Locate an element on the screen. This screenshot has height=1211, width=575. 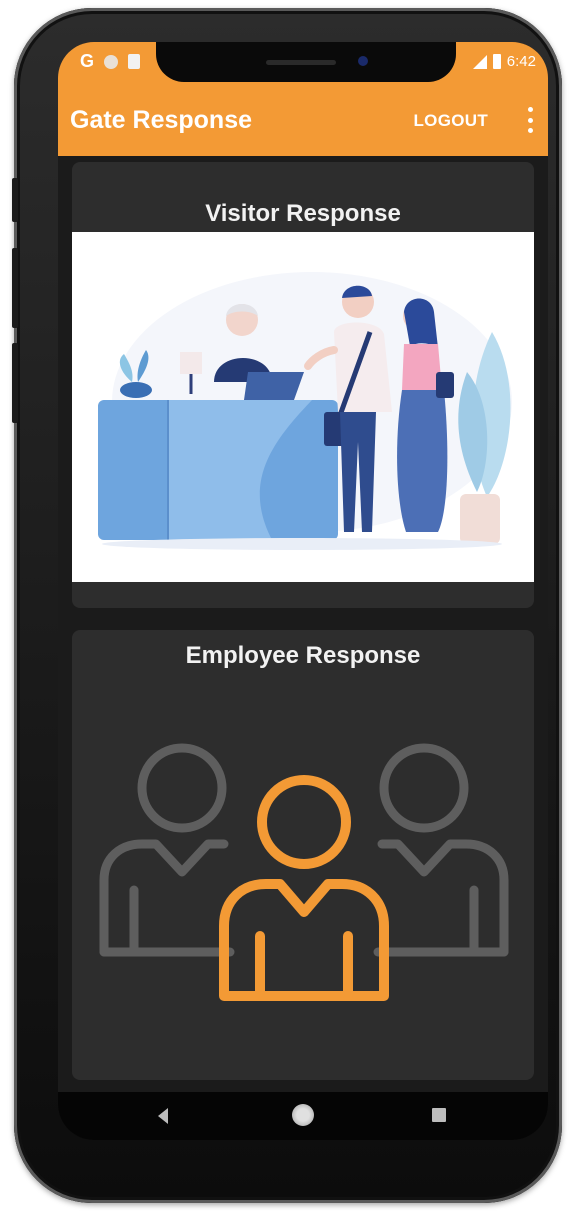
logout-button: LOGOUT is located at coordinates (450, 121).